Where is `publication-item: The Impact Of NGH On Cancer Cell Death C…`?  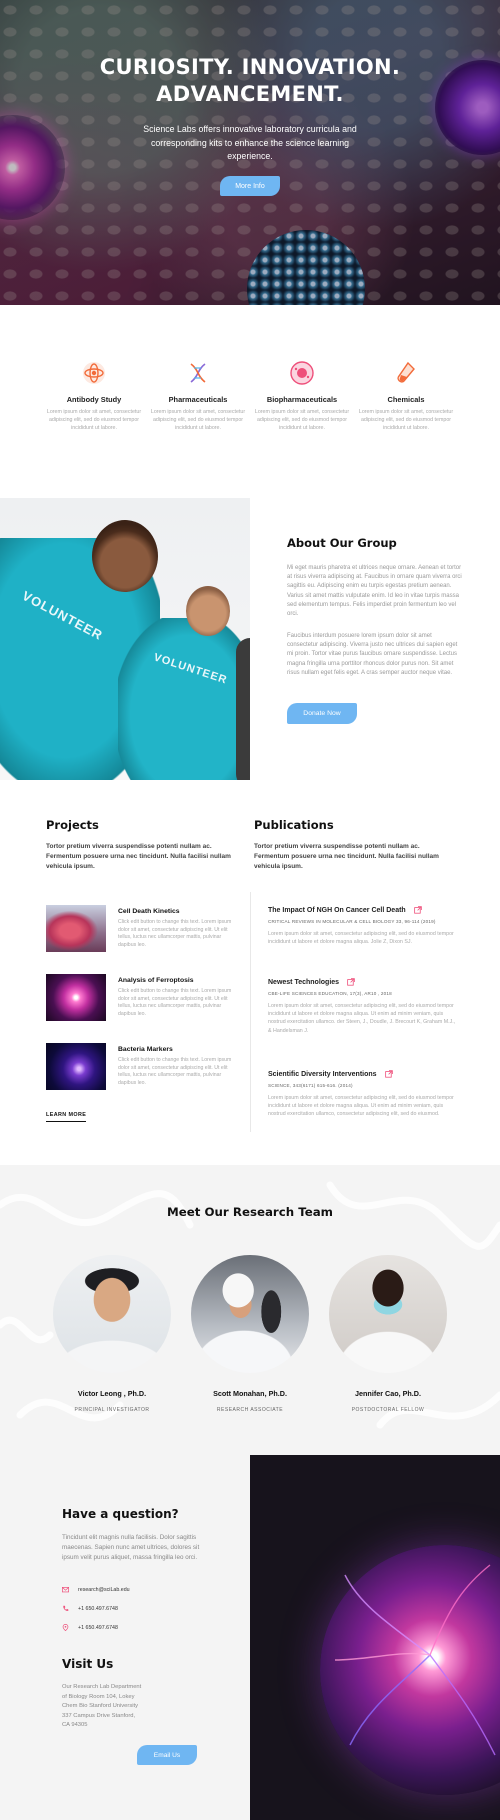
publication-item: The Impact Of NGH On Cancer Cell Death C… is located at coordinates (363, 926).